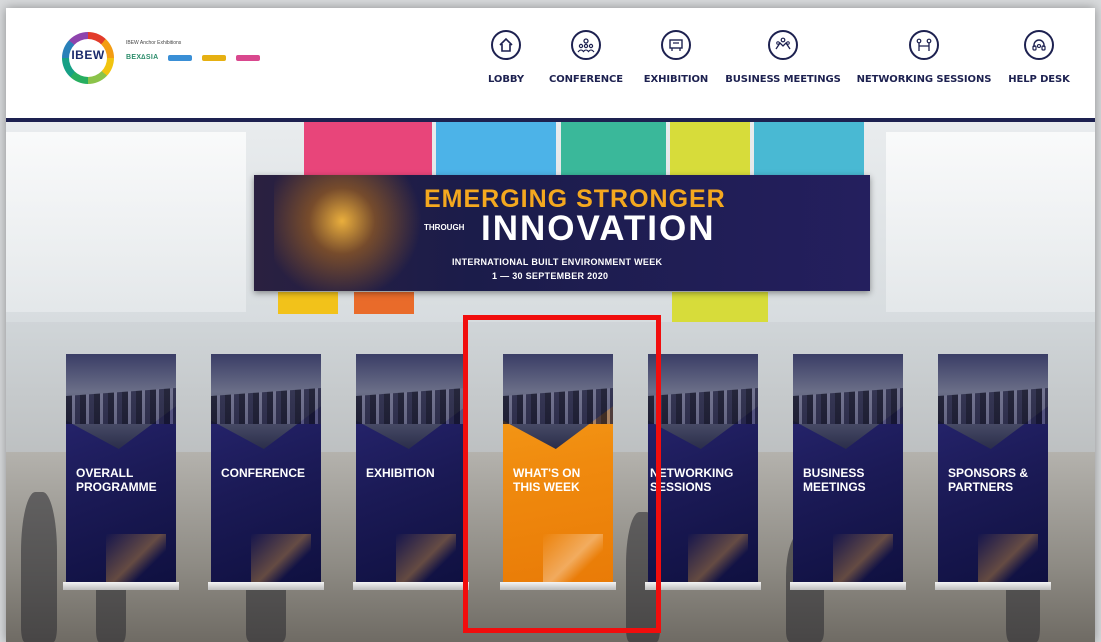  I want to click on nav-exhibition-label: EXHIBITION, so click(676, 79).